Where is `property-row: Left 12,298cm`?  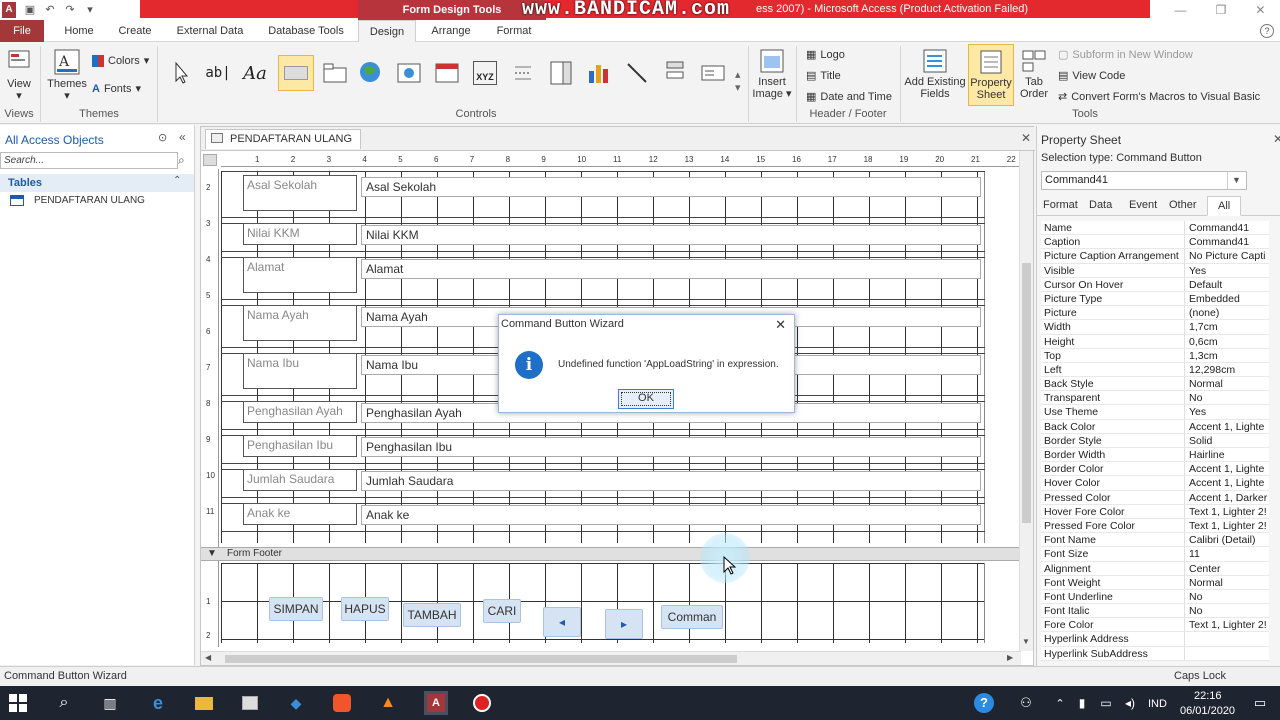
property-row: Left 12,298cm is located at coordinates (1155, 370).